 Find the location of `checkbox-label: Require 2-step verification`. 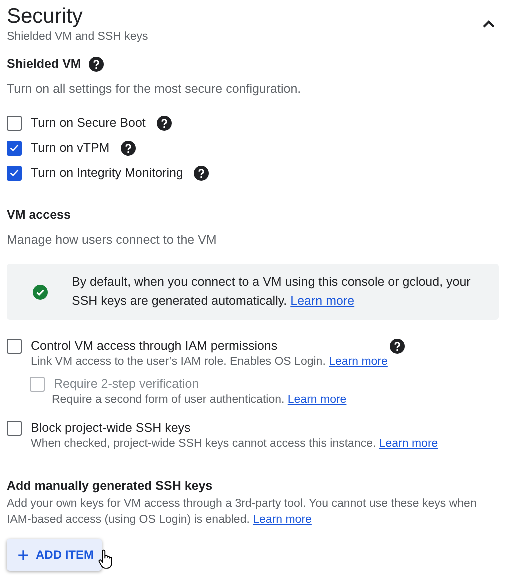

checkbox-label: Require 2-step verification is located at coordinates (127, 384).